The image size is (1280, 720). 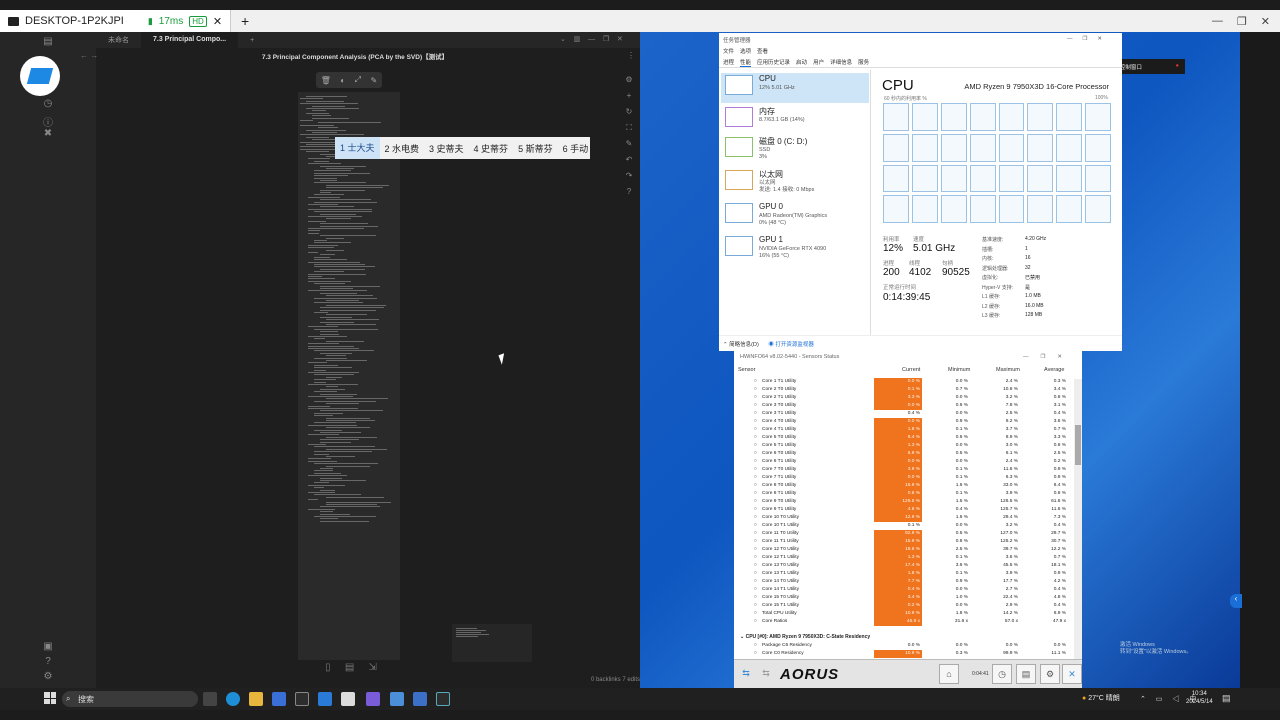 I want to click on taskbar-search: ⌕ 搜索, so click(x=130, y=699).